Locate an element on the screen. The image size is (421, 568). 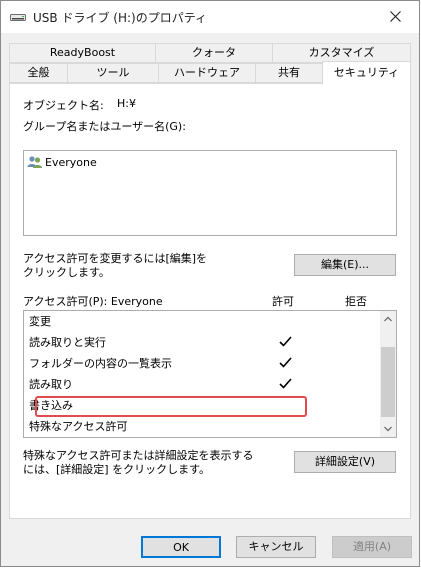
permission-row-read: 読み取り is located at coordinates (202, 384).